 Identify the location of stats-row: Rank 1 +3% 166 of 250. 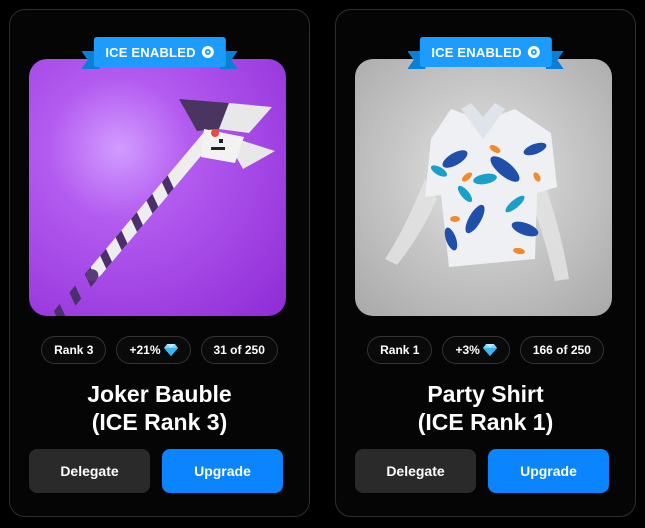
(485, 350).